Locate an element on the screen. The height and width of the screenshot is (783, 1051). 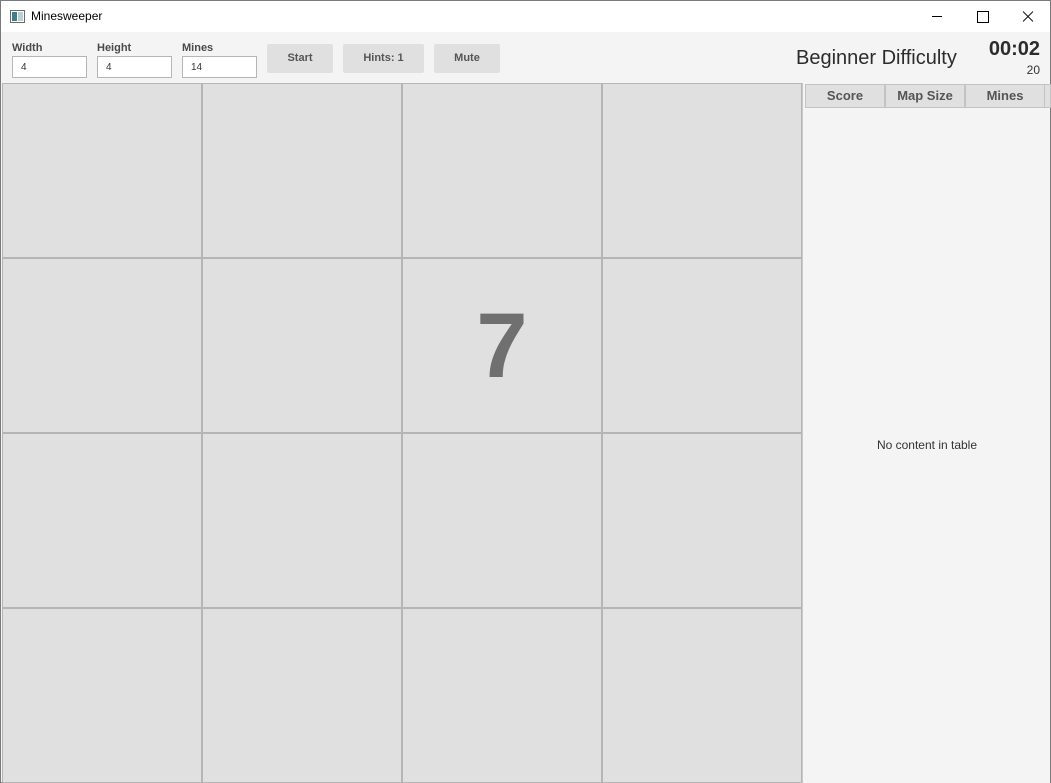
column-header-filler is located at coordinates (1048, 96).